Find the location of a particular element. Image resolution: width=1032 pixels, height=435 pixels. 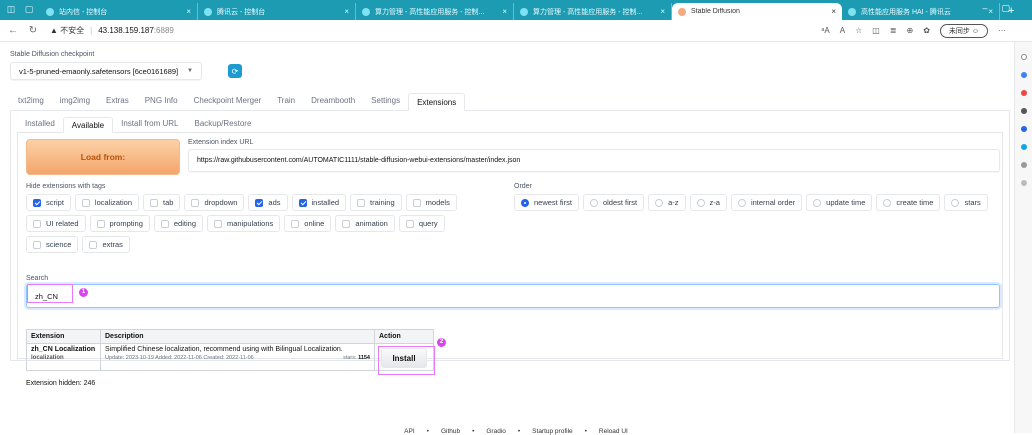

subtab-backup-restore: Backup/Restore is located at coordinates (222, 124).